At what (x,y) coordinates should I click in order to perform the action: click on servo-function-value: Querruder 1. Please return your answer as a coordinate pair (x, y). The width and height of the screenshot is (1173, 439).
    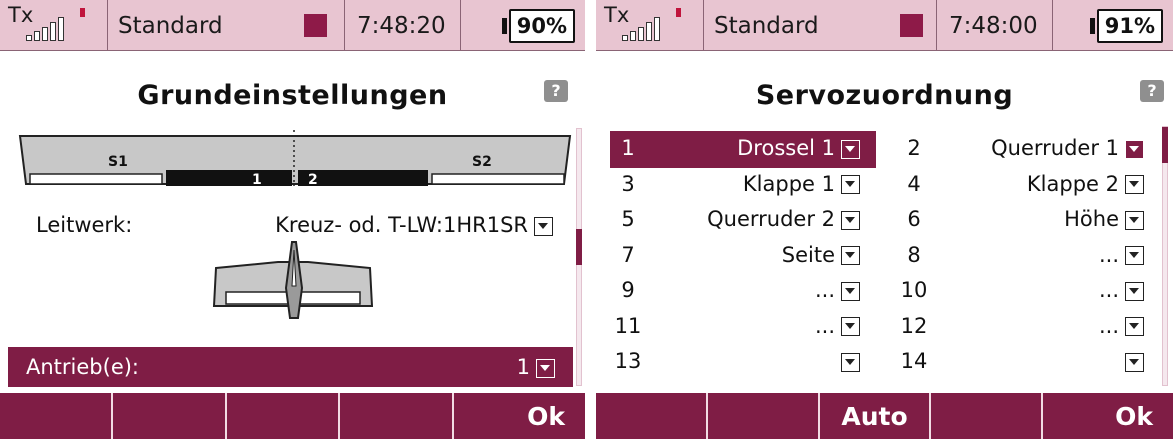
    Looking at the image, I should click on (1055, 148).